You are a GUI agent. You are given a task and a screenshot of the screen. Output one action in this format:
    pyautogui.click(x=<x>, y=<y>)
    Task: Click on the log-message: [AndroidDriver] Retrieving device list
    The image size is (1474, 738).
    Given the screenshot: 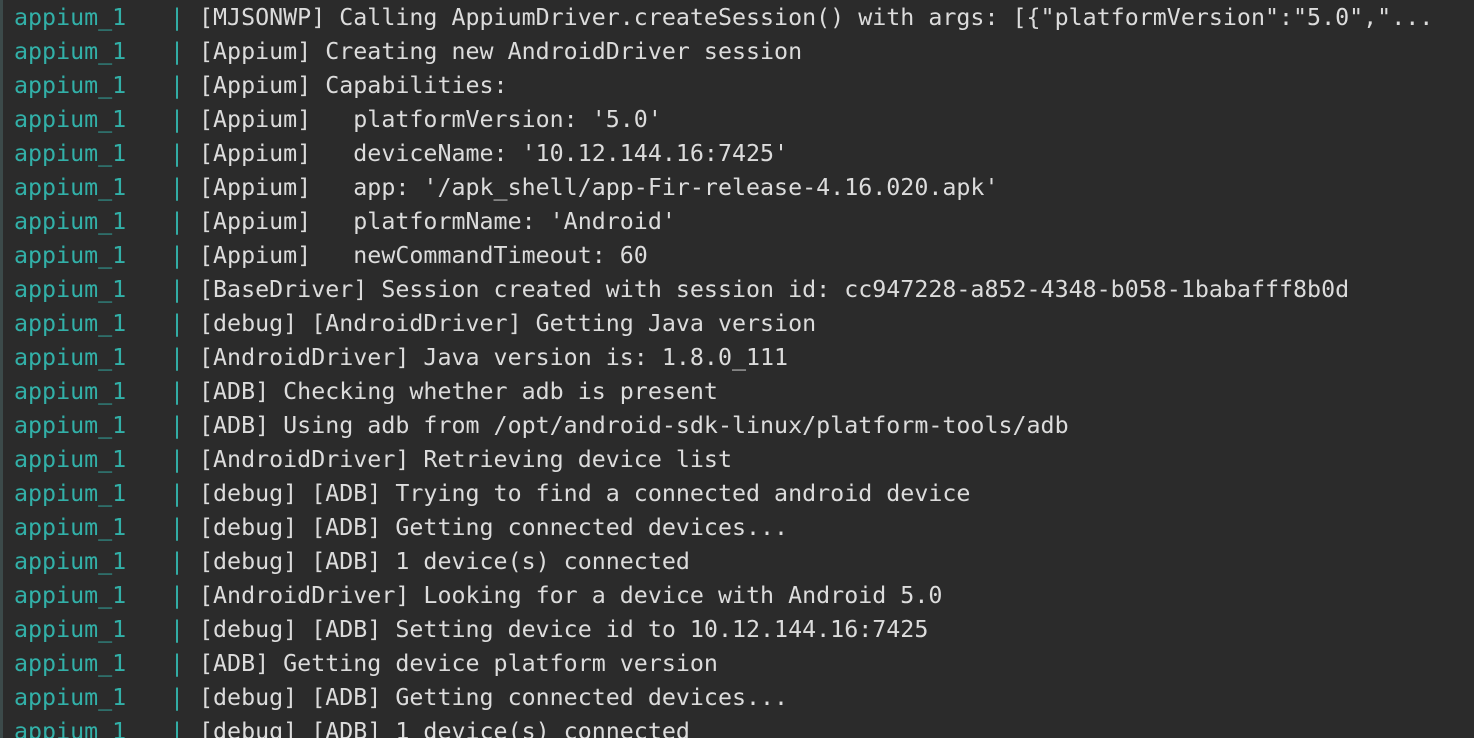 What is the action you would take?
    pyautogui.click(x=465, y=459)
    